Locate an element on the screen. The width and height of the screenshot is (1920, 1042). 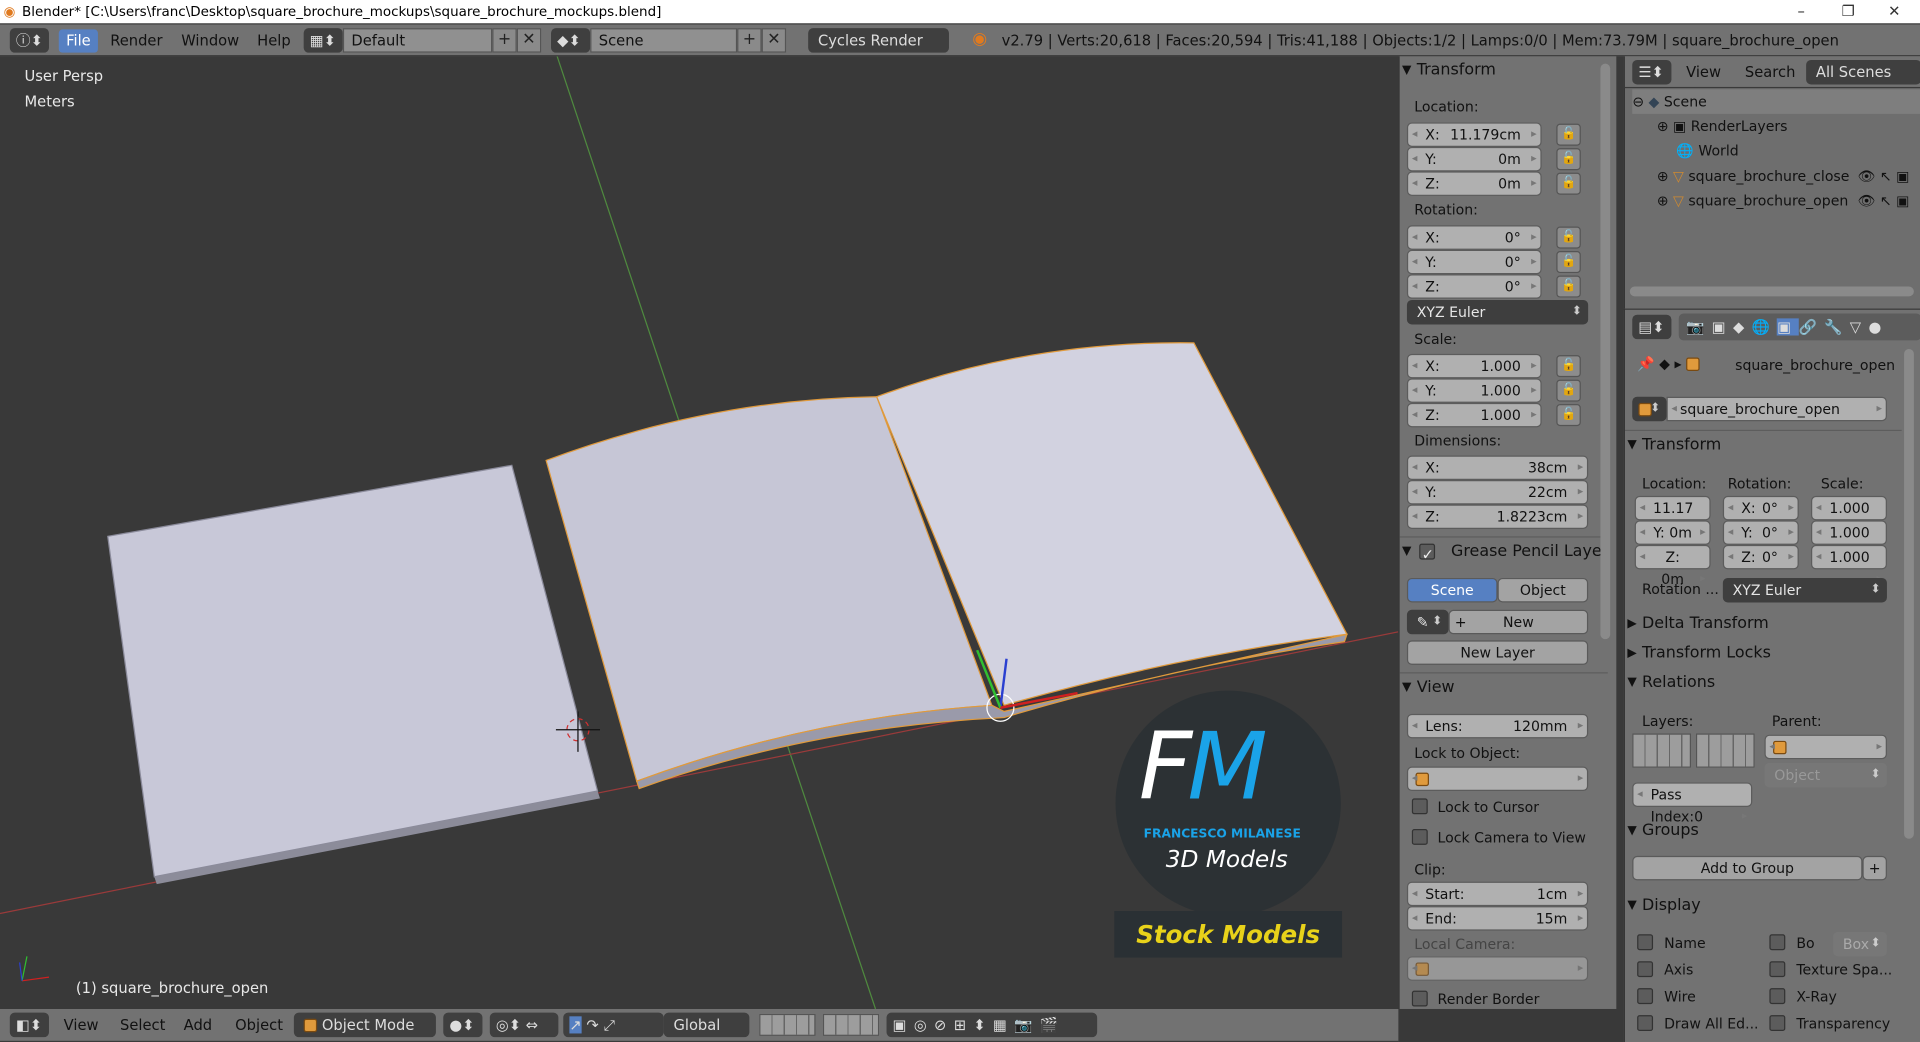
outliner-filter-dropdown: All Scenes is located at coordinates (1863, 72).